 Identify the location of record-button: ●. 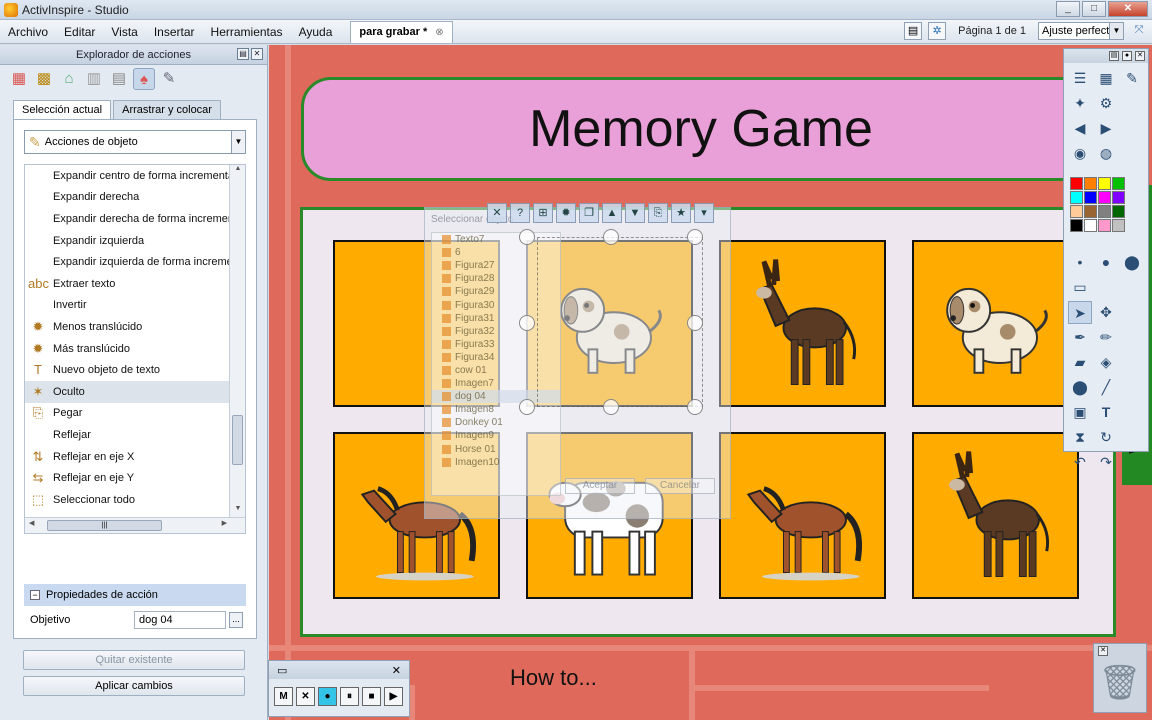
(327, 696).